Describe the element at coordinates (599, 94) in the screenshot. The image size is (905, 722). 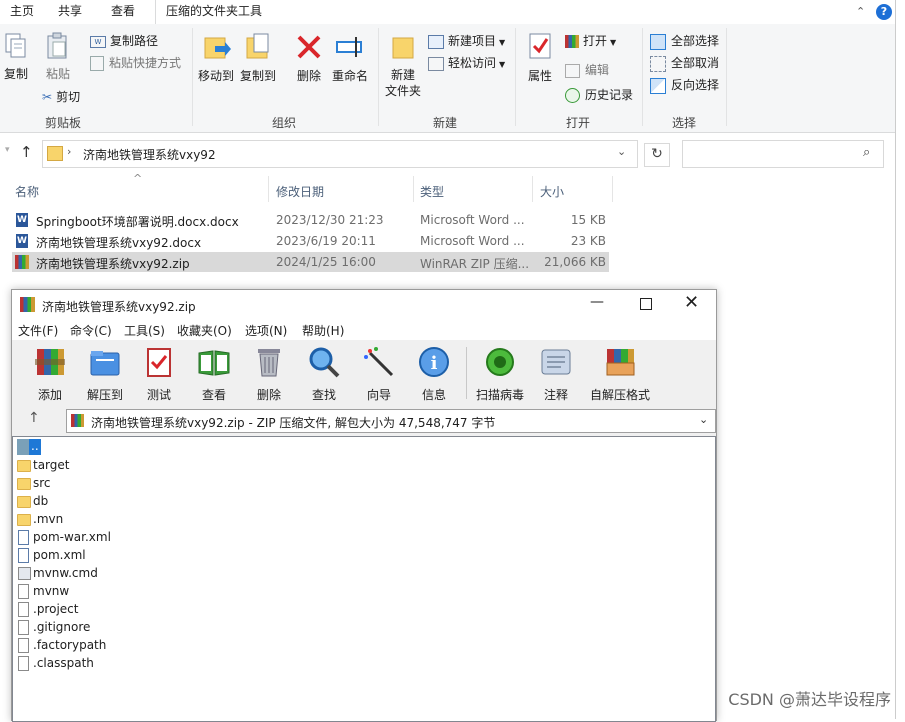
I see `history-button: 历史记录` at that location.